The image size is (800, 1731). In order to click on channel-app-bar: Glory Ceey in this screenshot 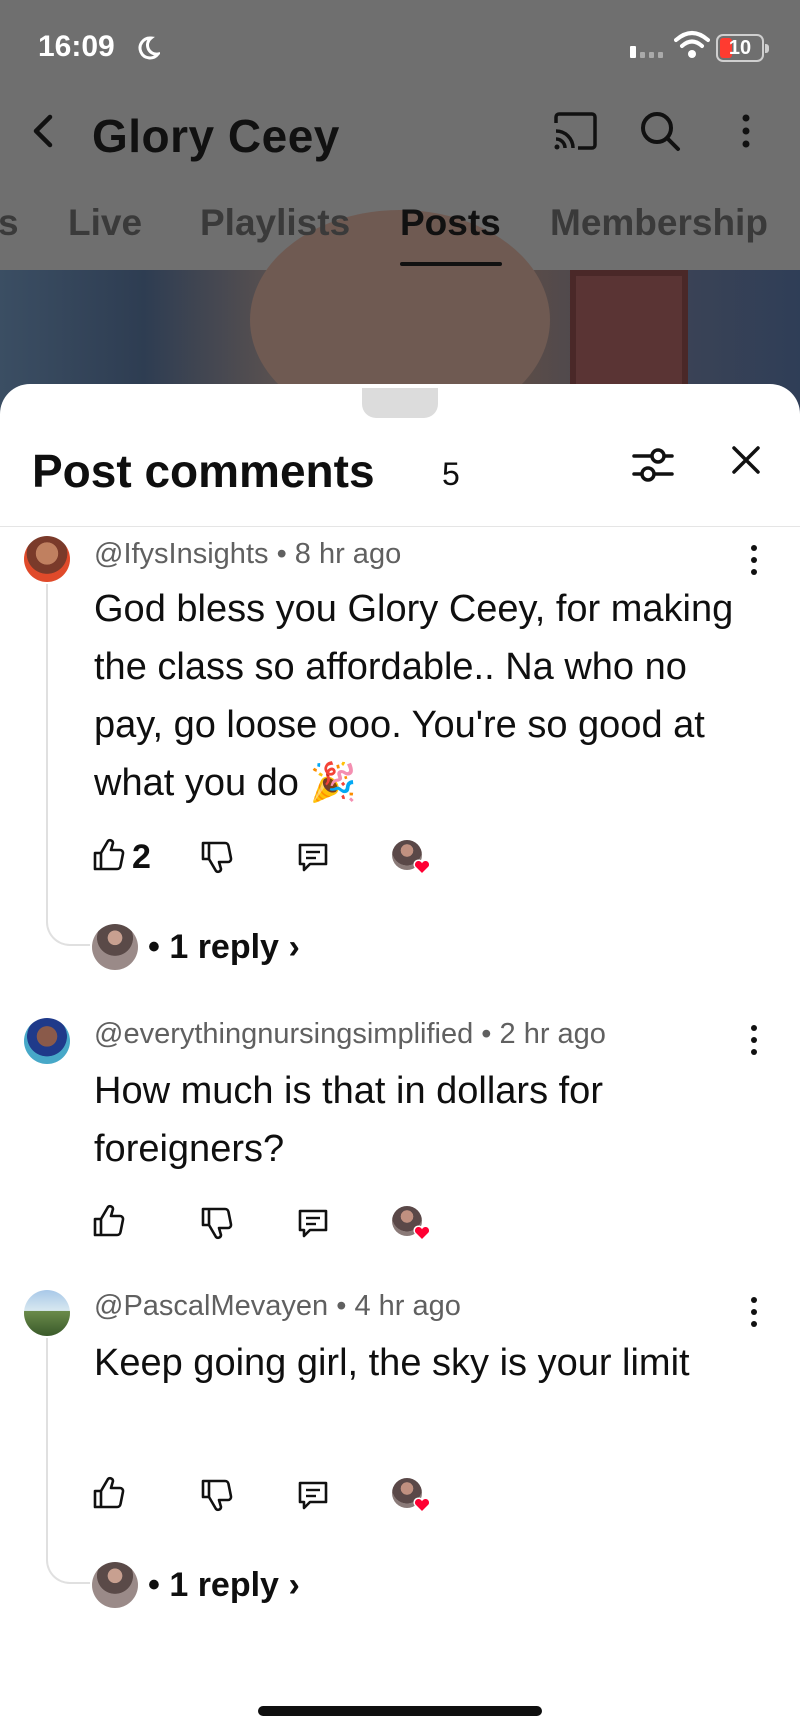, I will do `click(400, 135)`.